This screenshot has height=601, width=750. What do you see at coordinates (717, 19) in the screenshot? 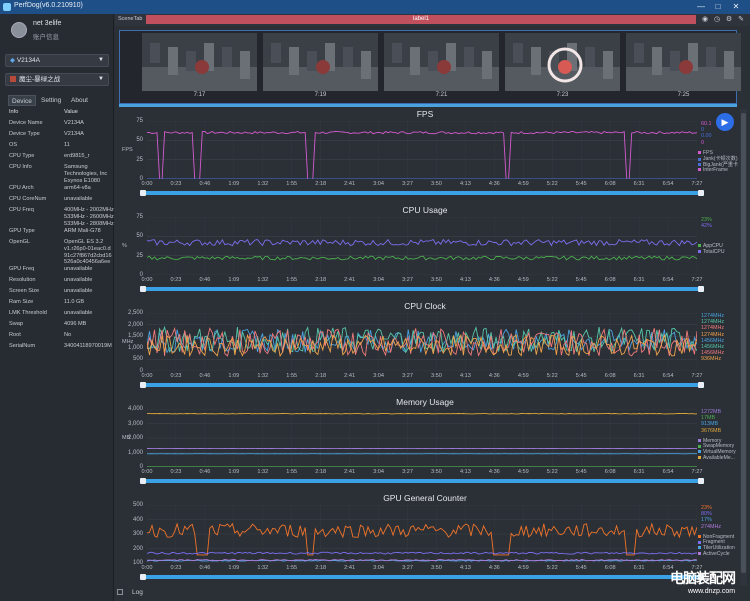
I see `clock-icon: ◷` at bounding box center [717, 19].